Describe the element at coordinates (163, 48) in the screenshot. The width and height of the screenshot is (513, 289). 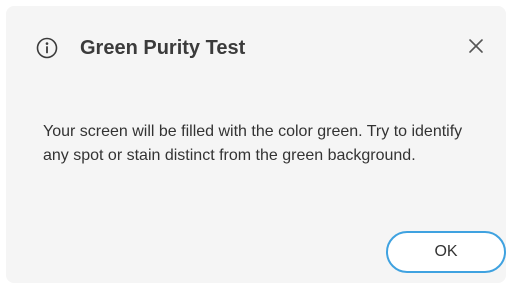
I see `dialog-title: Green Purity Test` at that location.